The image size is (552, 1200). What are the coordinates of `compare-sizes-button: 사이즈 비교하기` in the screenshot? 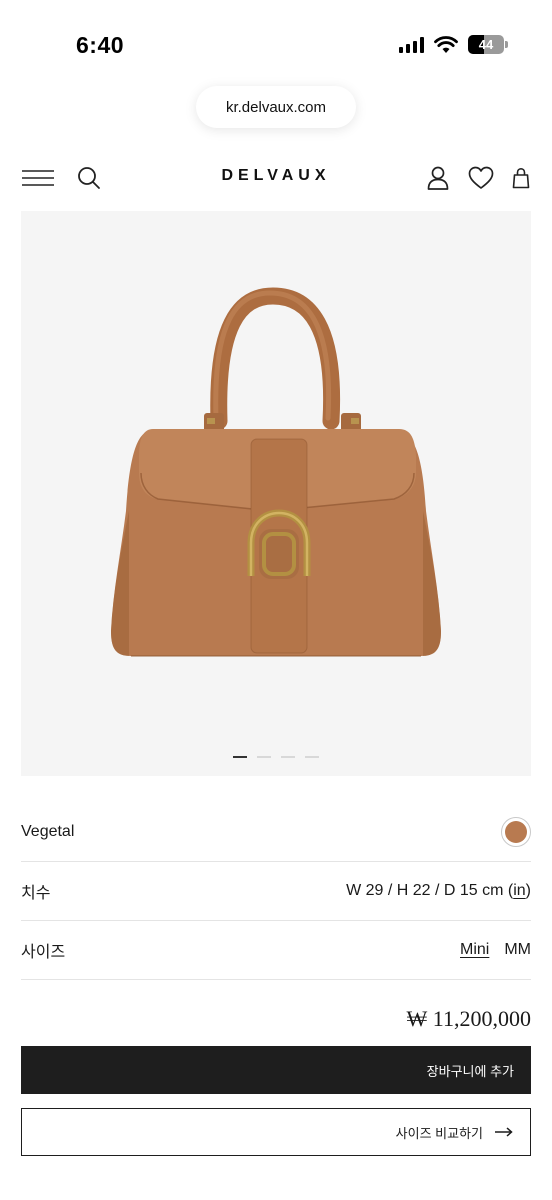 It's located at (276, 1132).